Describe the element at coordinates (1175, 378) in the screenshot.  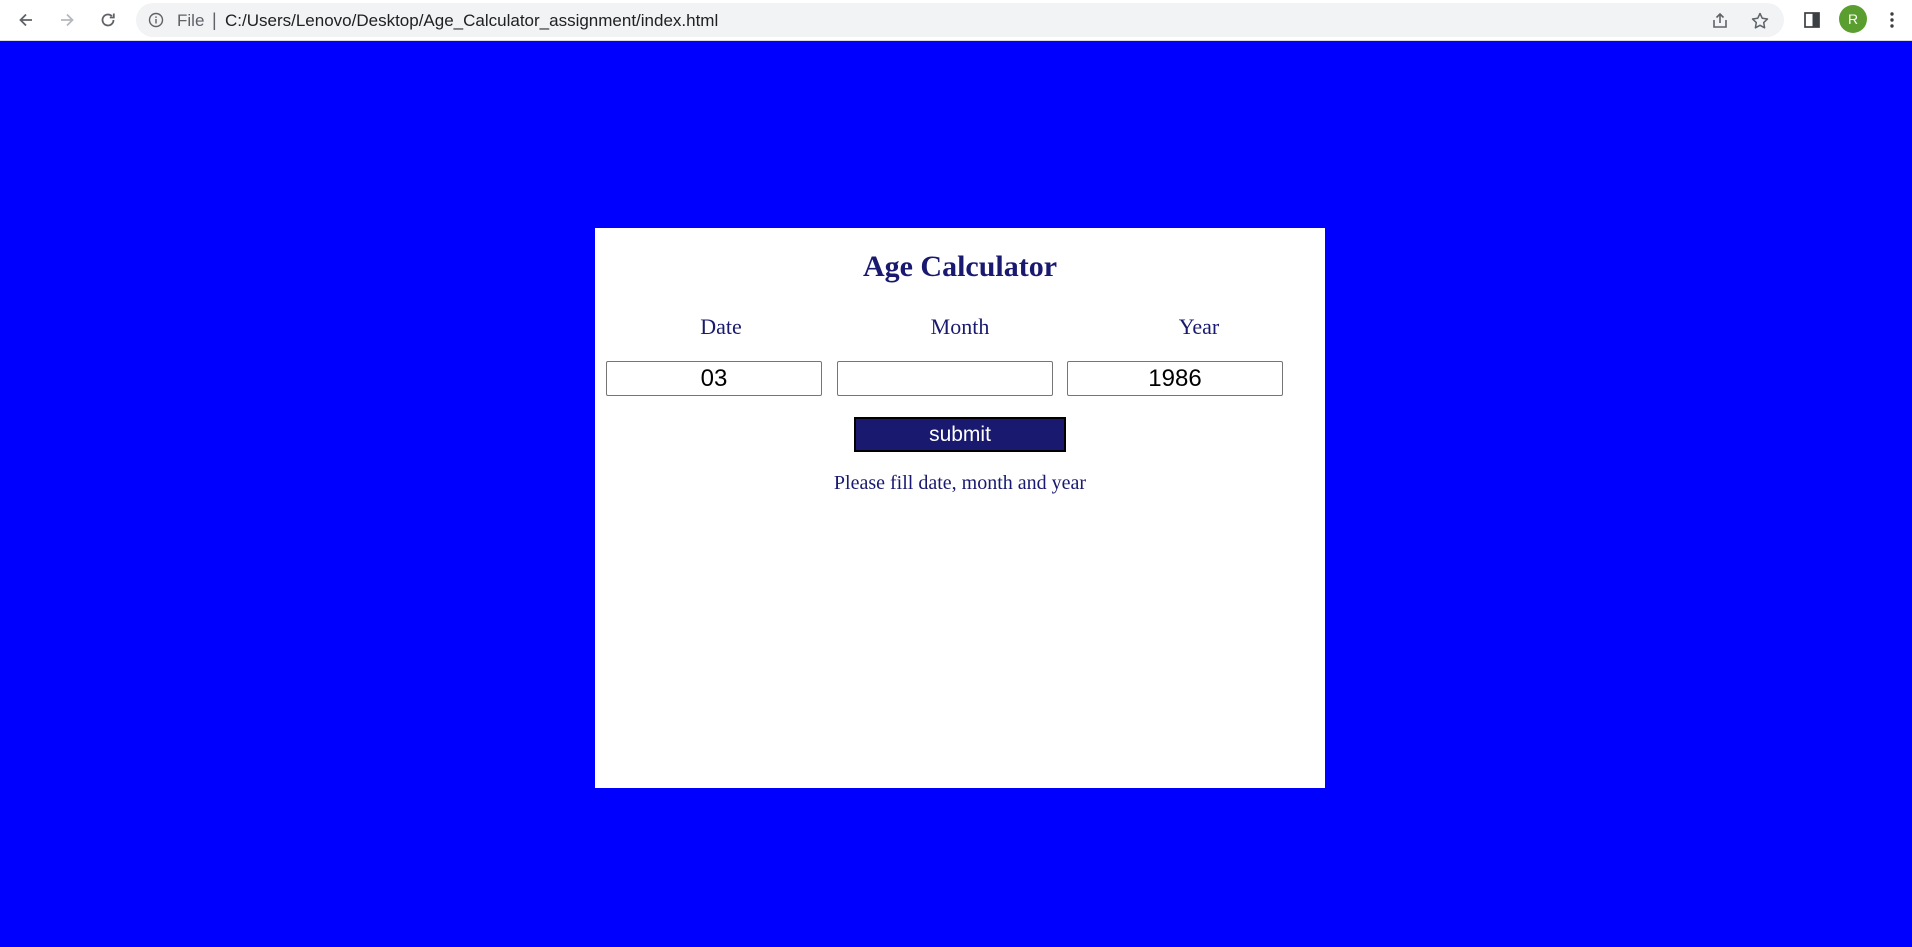
I see `year-input` at that location.